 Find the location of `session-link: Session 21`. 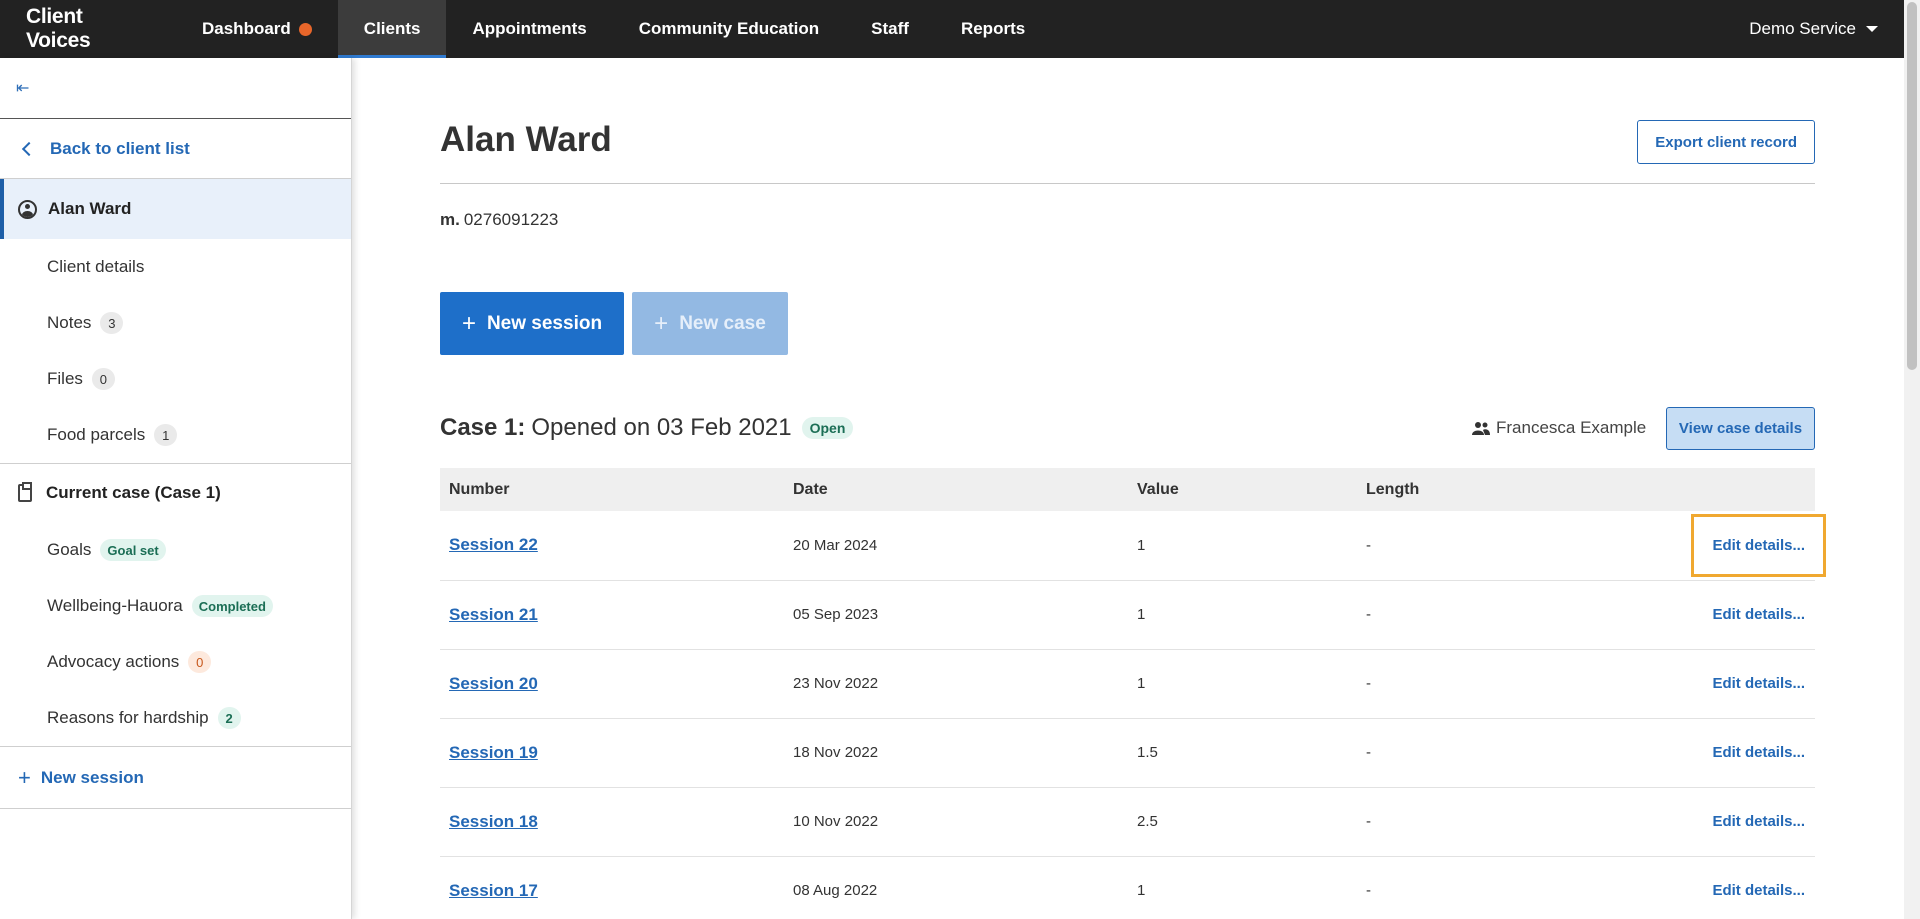

session-link: Session 21 is located at coordinates (493, 614).